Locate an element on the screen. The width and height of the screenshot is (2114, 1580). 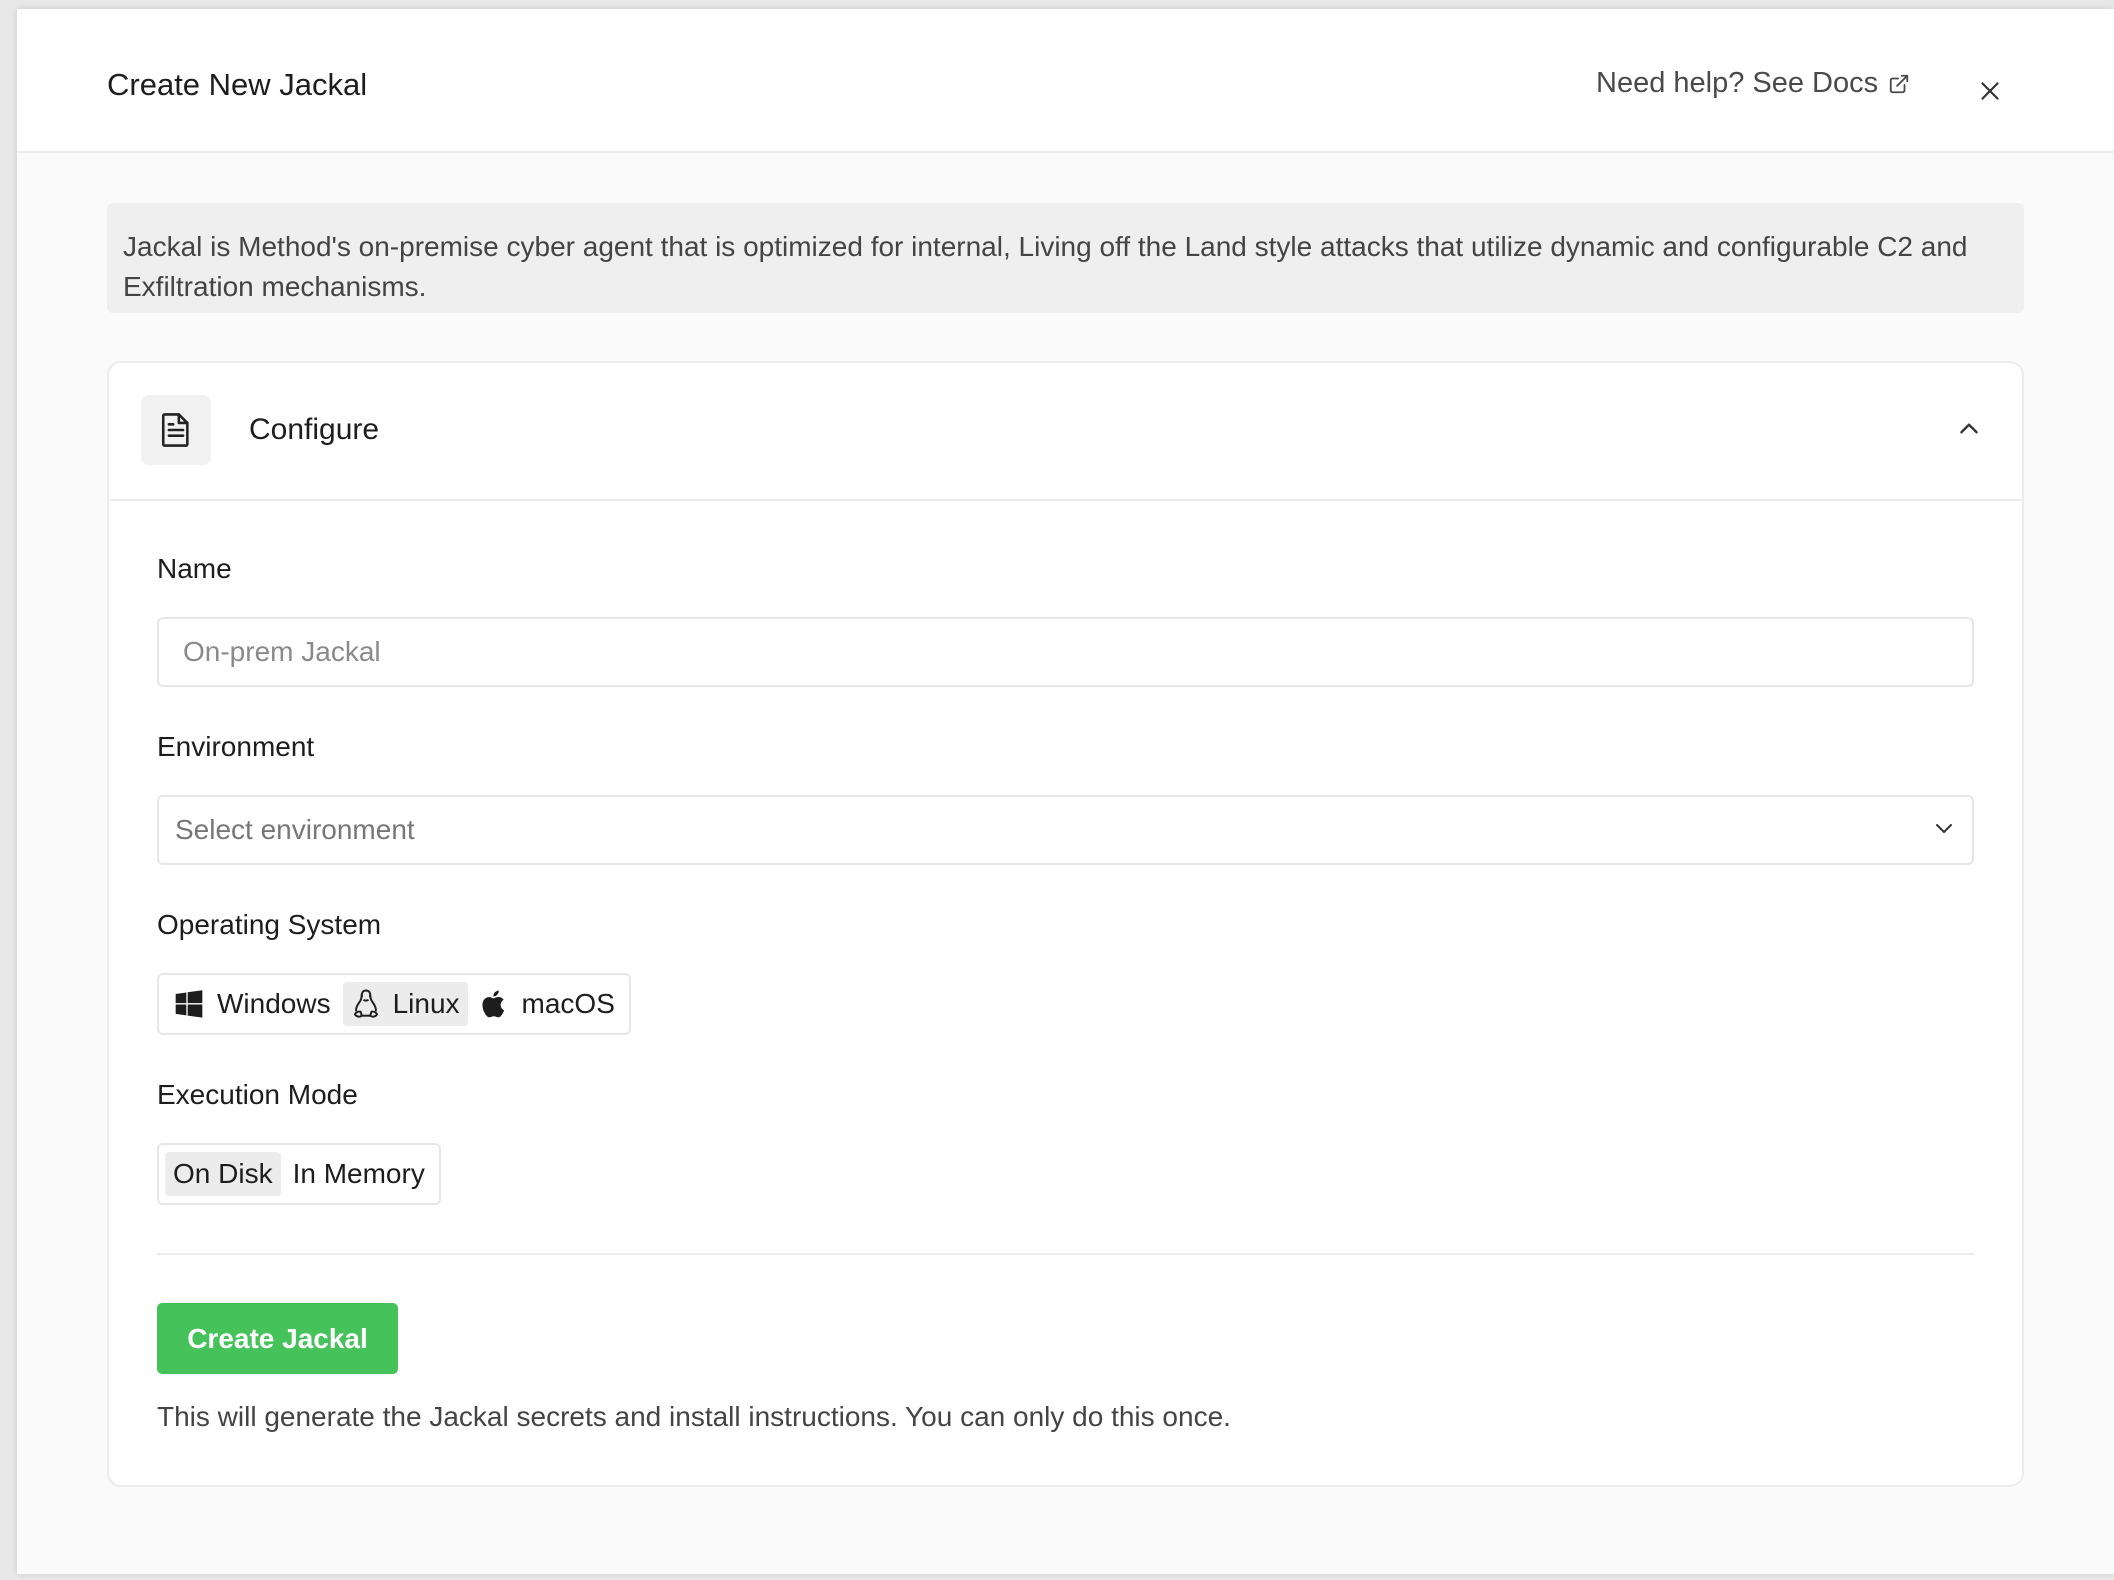
environment-select: Select environment is located at coordinates (1065, 830).